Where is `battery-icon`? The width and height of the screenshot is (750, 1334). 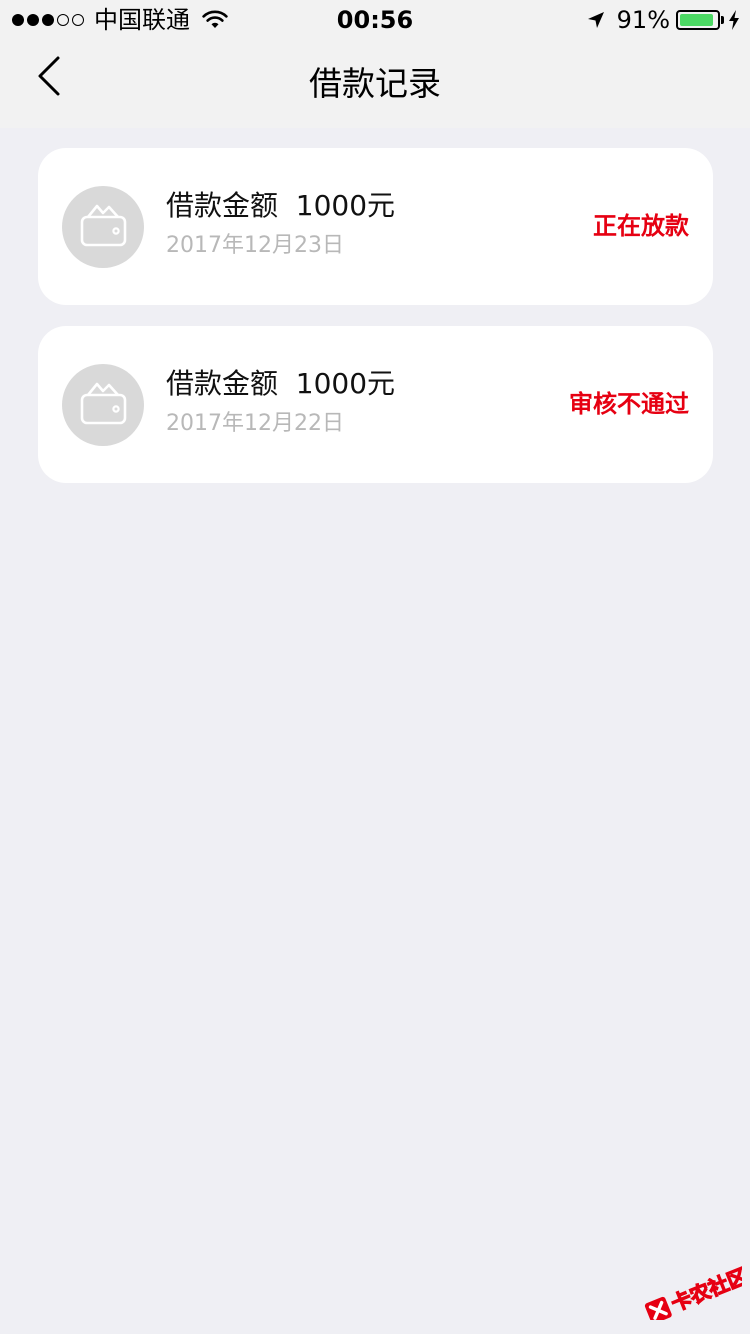 battery-icon is located at coordinates (698, 20).